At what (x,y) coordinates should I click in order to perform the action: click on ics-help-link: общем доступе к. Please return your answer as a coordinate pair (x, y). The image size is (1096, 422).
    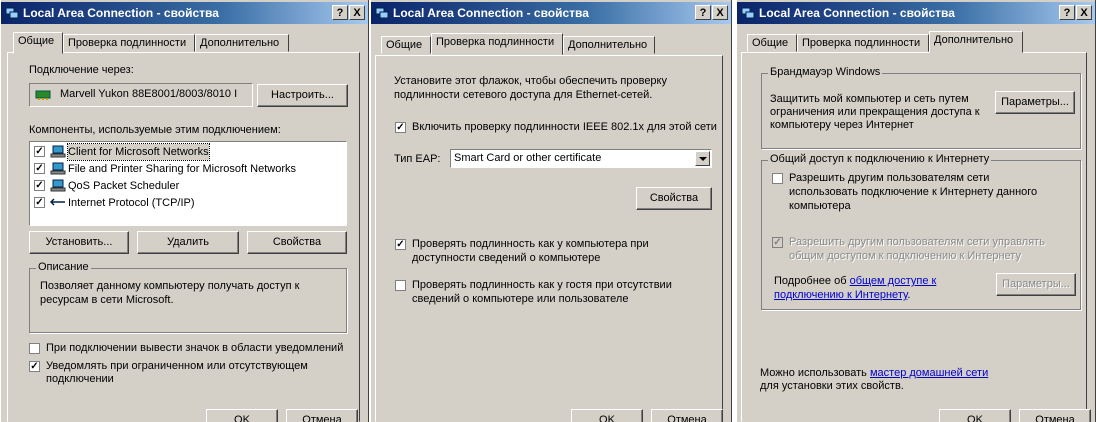
    Looking at the image, I should click on (893, 281).